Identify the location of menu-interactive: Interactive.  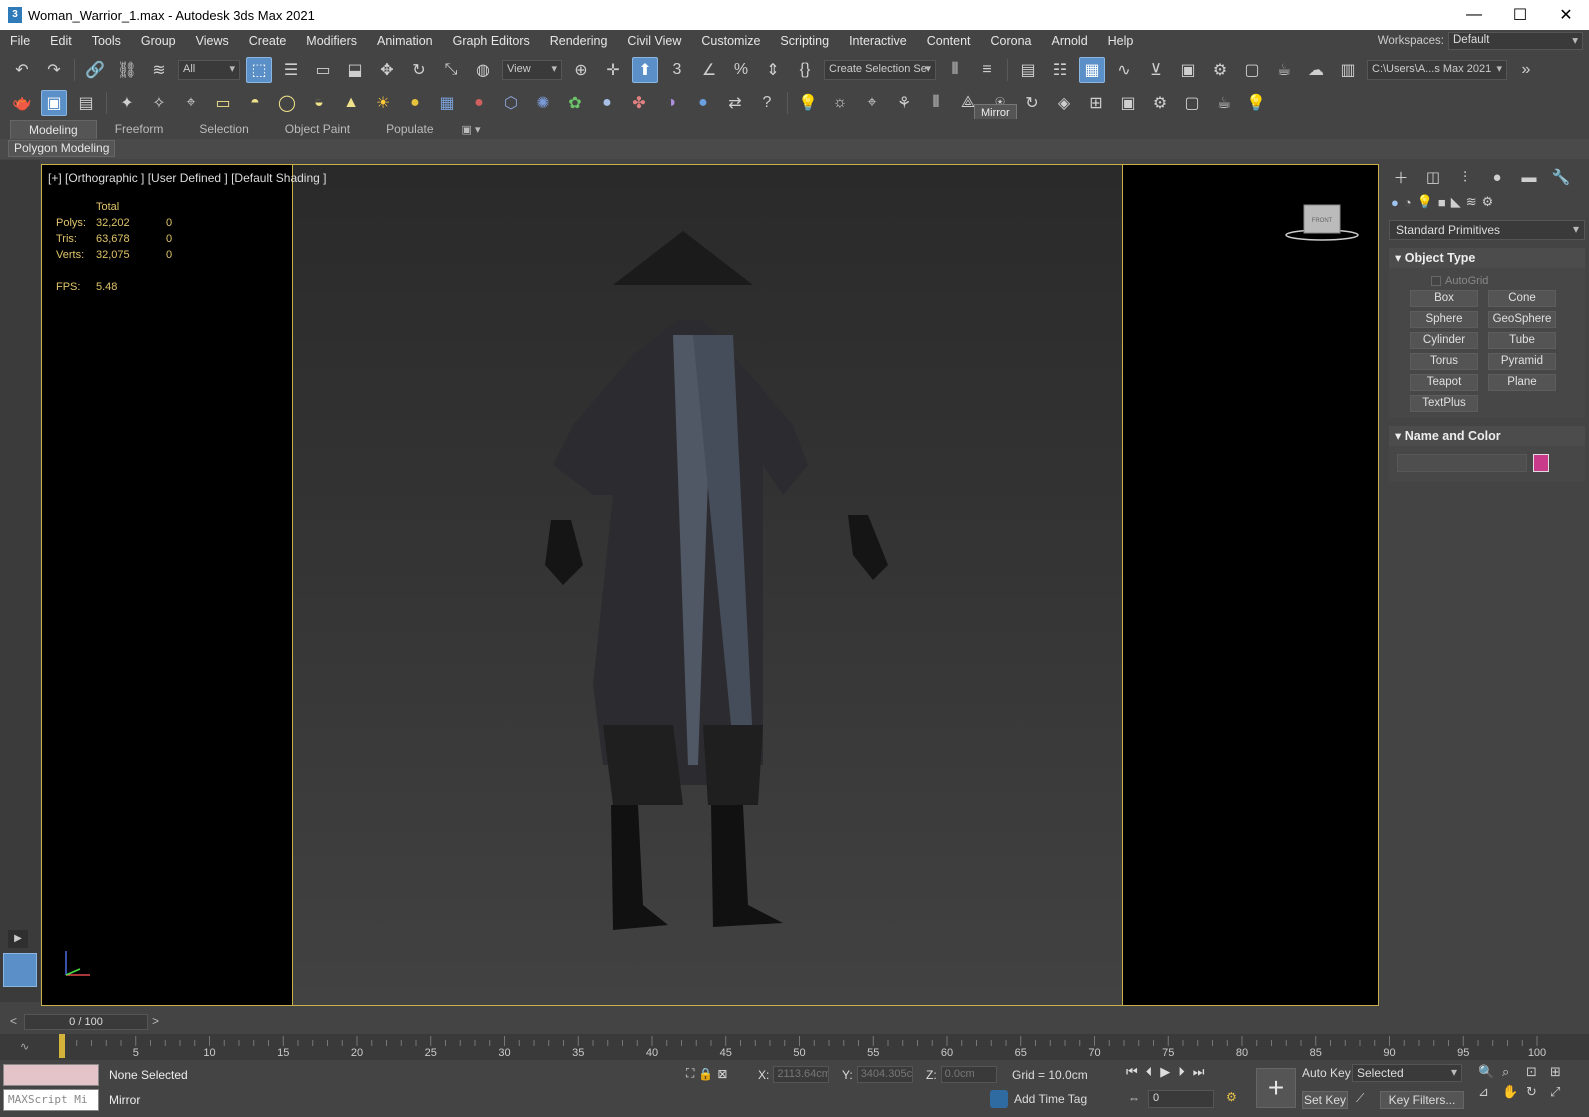
(878, 41).